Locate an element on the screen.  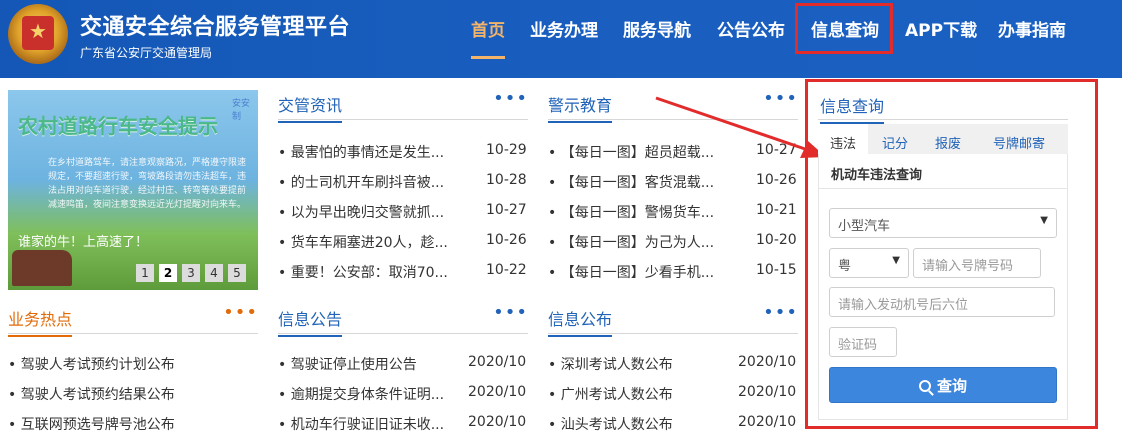
tab-scrap: 报废 is located at coordinates (948, 142).